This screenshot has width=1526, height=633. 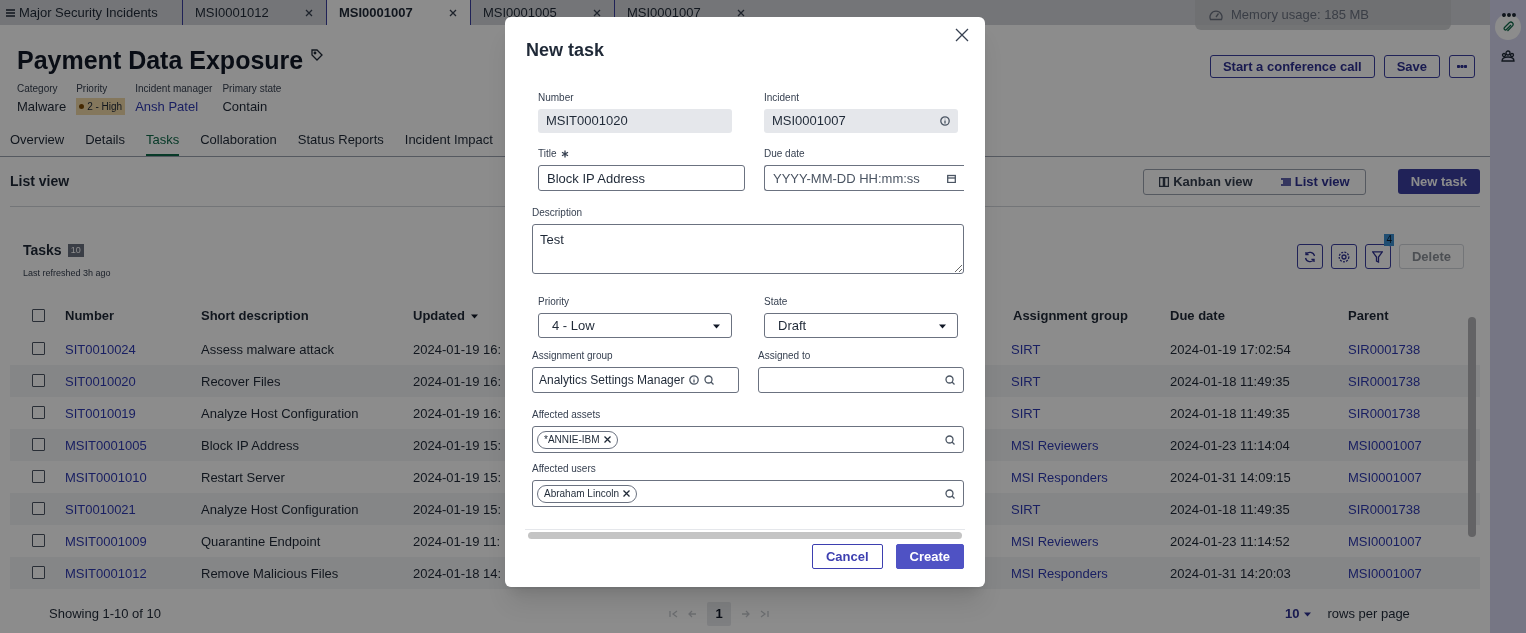 What do you see at coordinates (1308, 613) in the screenshot?
I see `caret-icon` at bounding box center [1308, 613].